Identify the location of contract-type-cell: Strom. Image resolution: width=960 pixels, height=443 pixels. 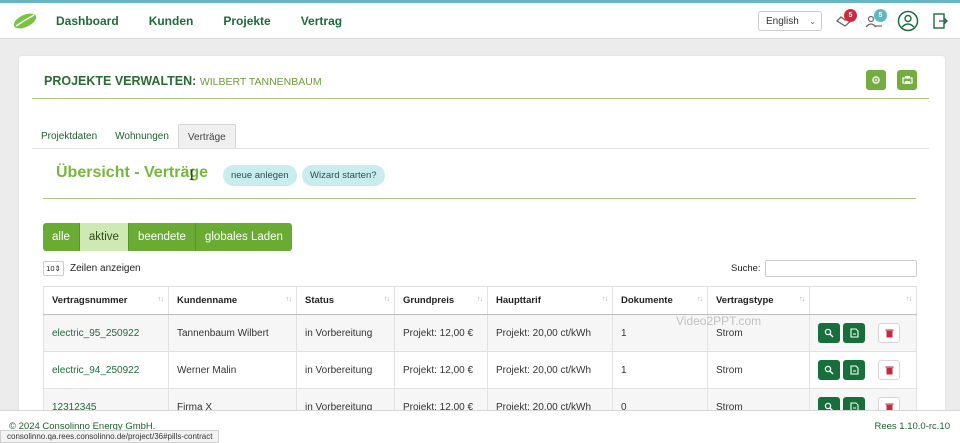
(758, 370).